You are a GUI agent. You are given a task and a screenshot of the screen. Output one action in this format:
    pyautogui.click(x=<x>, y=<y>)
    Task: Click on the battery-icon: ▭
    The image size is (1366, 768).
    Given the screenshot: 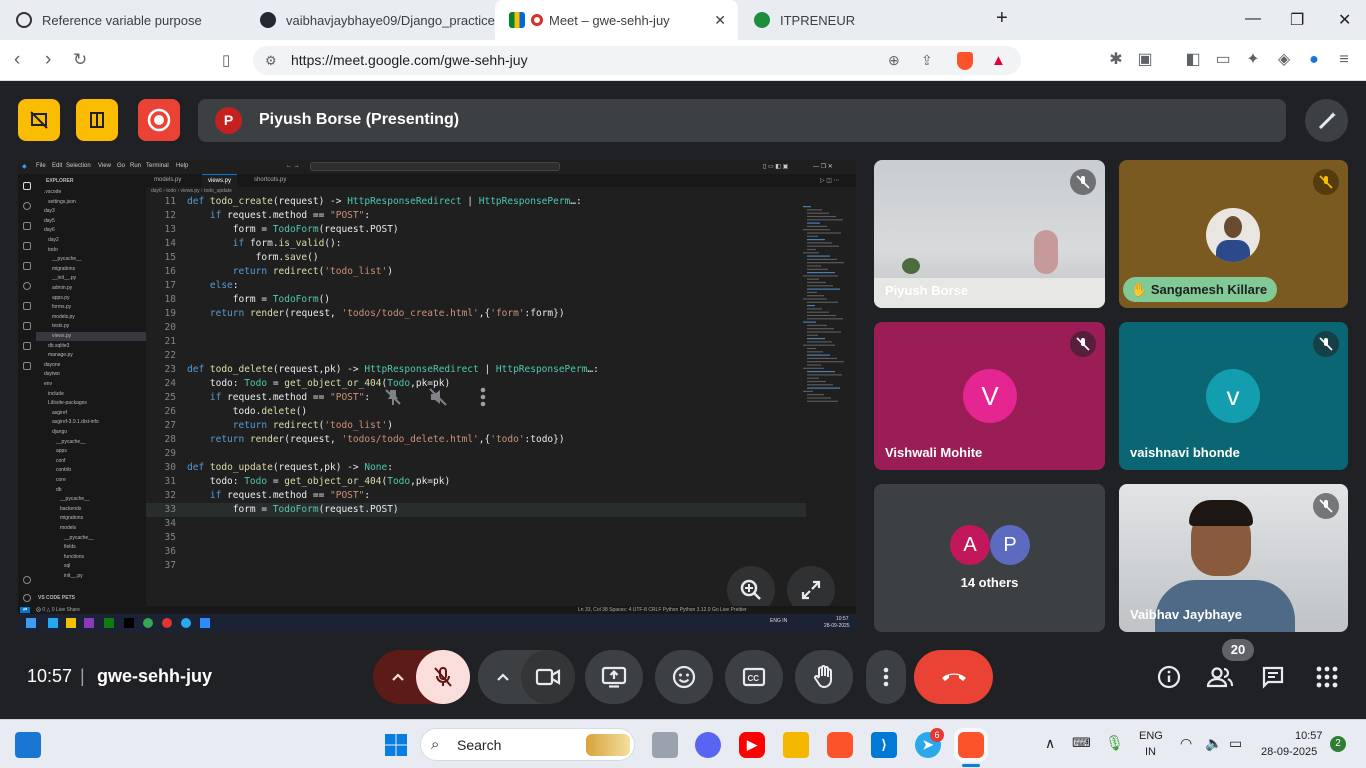 What is the action you would take?
    pyautogui.click(x=1235, y=743)
    